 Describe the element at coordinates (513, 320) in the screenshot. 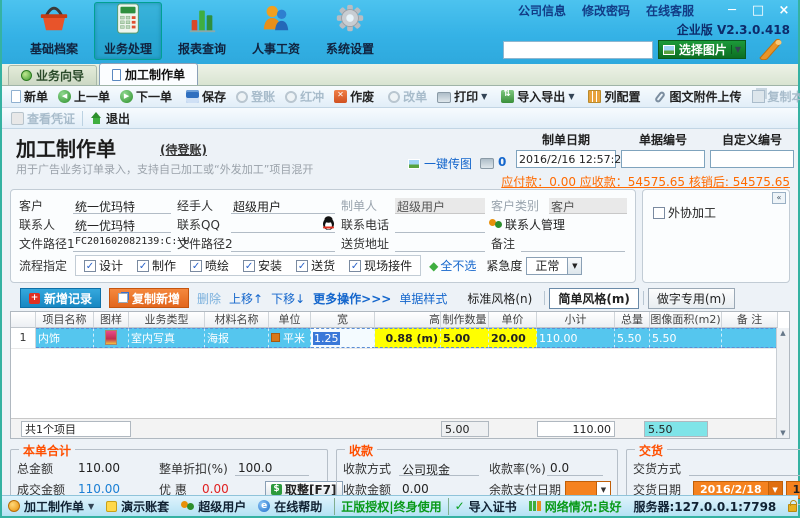

I see `col-price: 单价` at that location.